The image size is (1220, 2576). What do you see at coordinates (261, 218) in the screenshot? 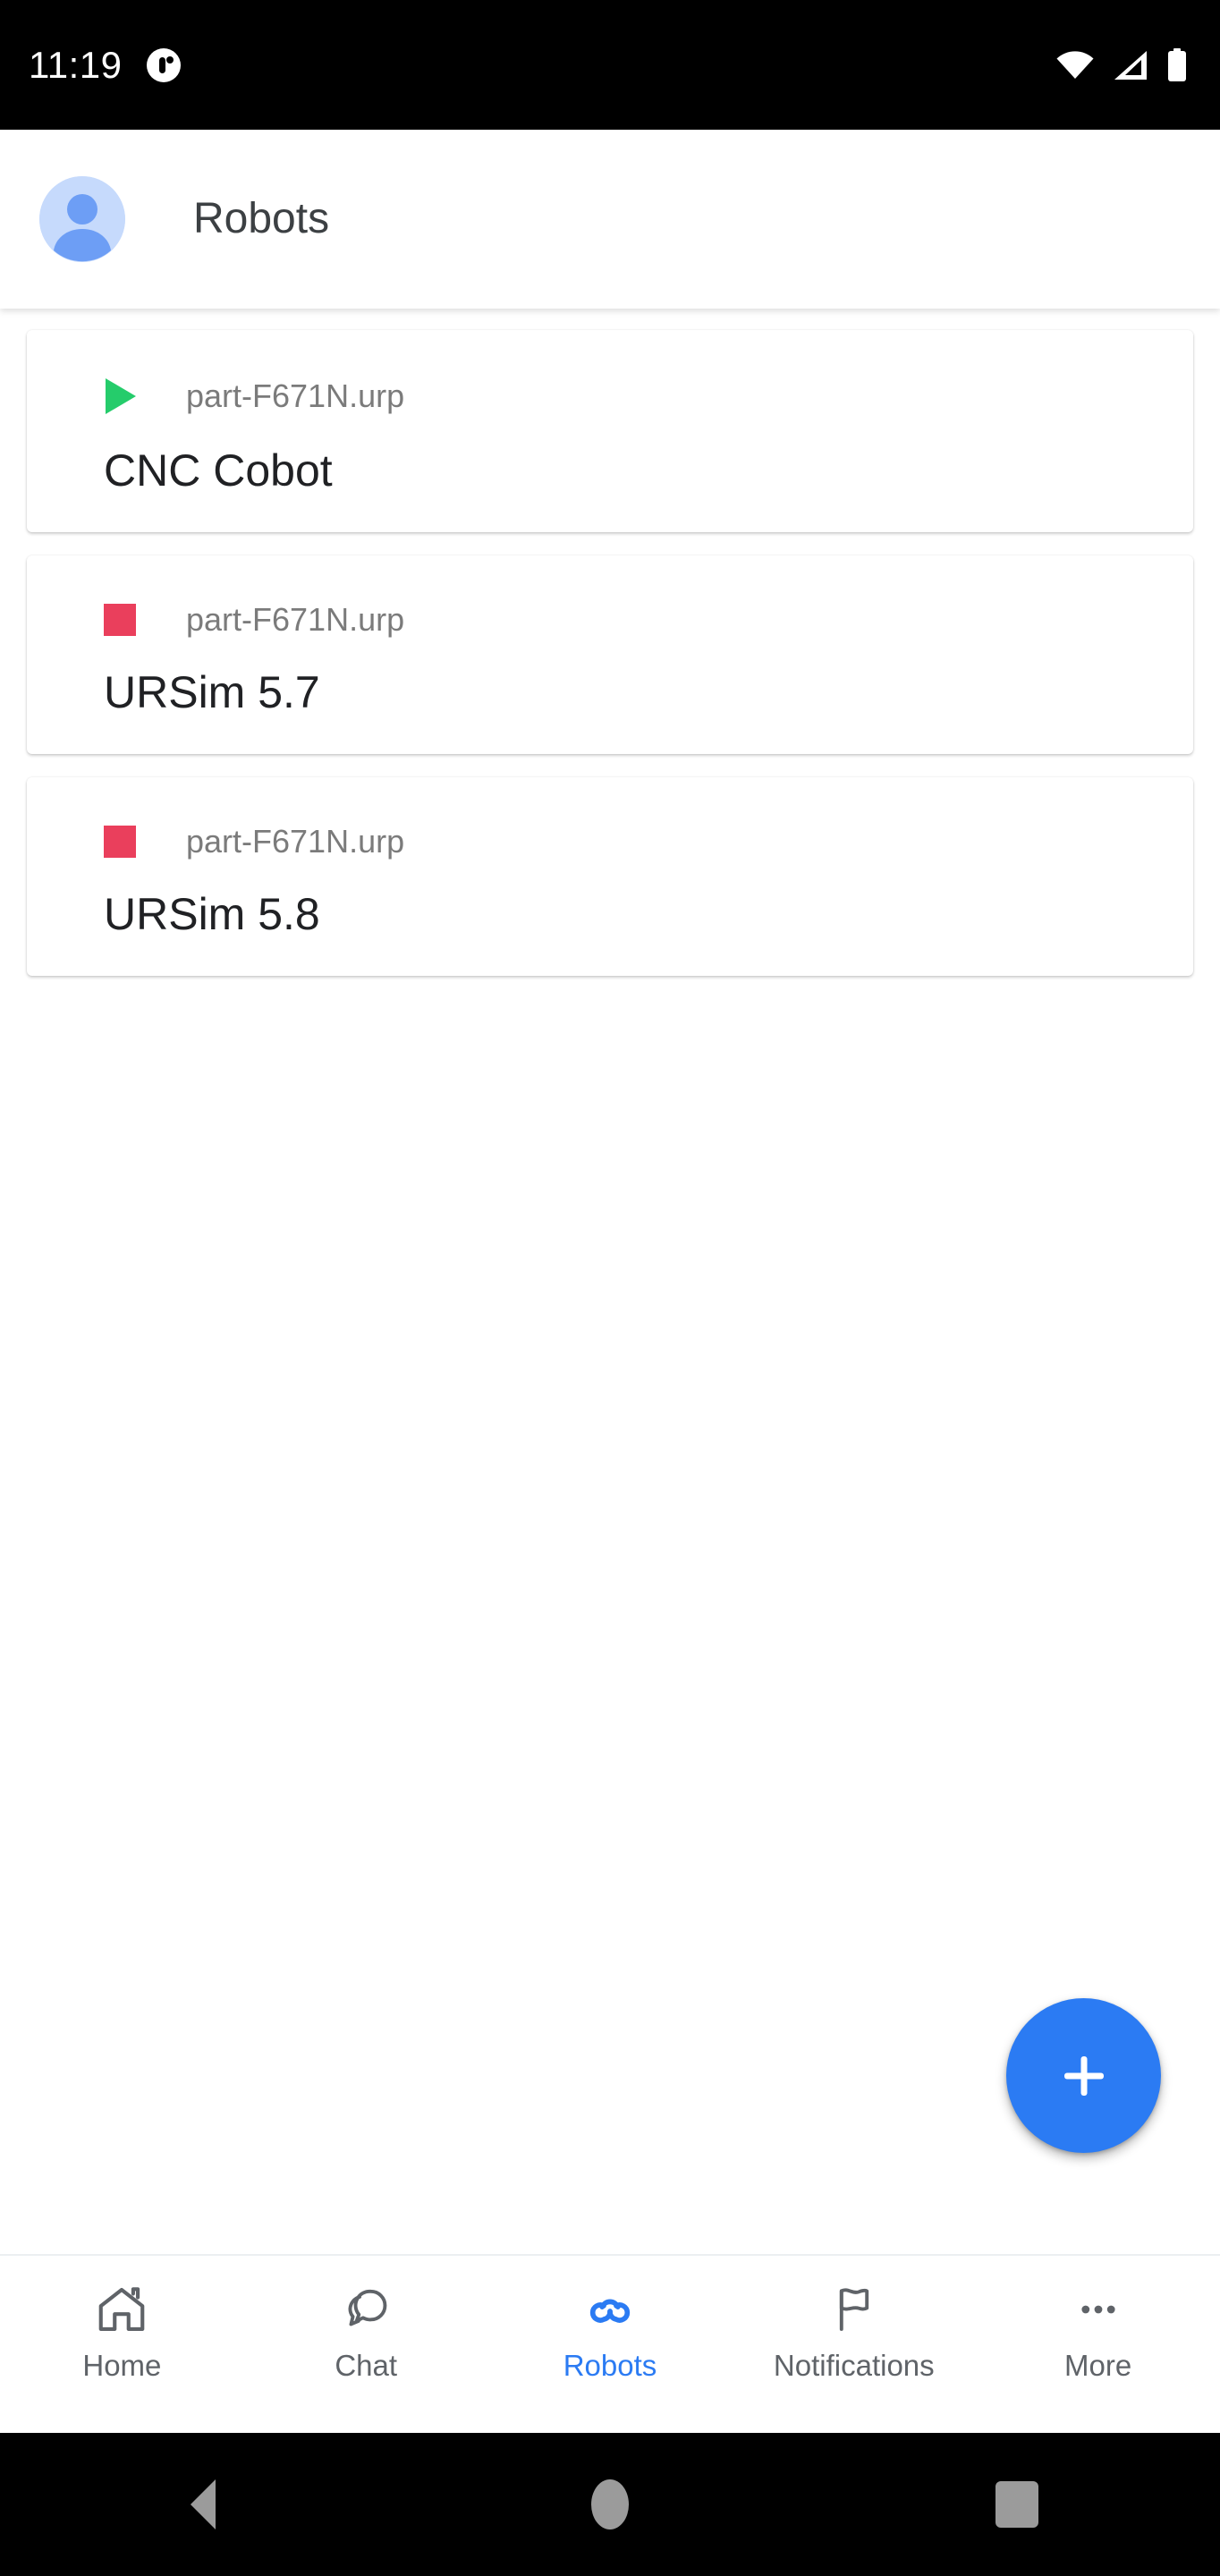
I see `page-title: Robots` at bounding box center [261, 218].